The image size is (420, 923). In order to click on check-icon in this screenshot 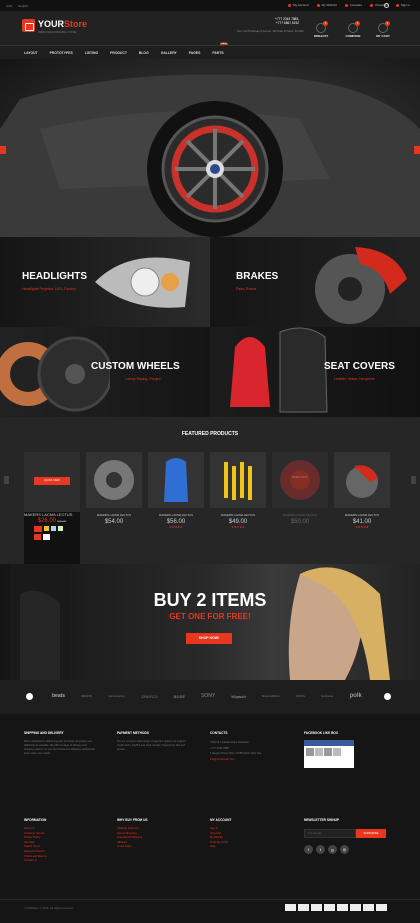, I will do `click(372, 5)`.